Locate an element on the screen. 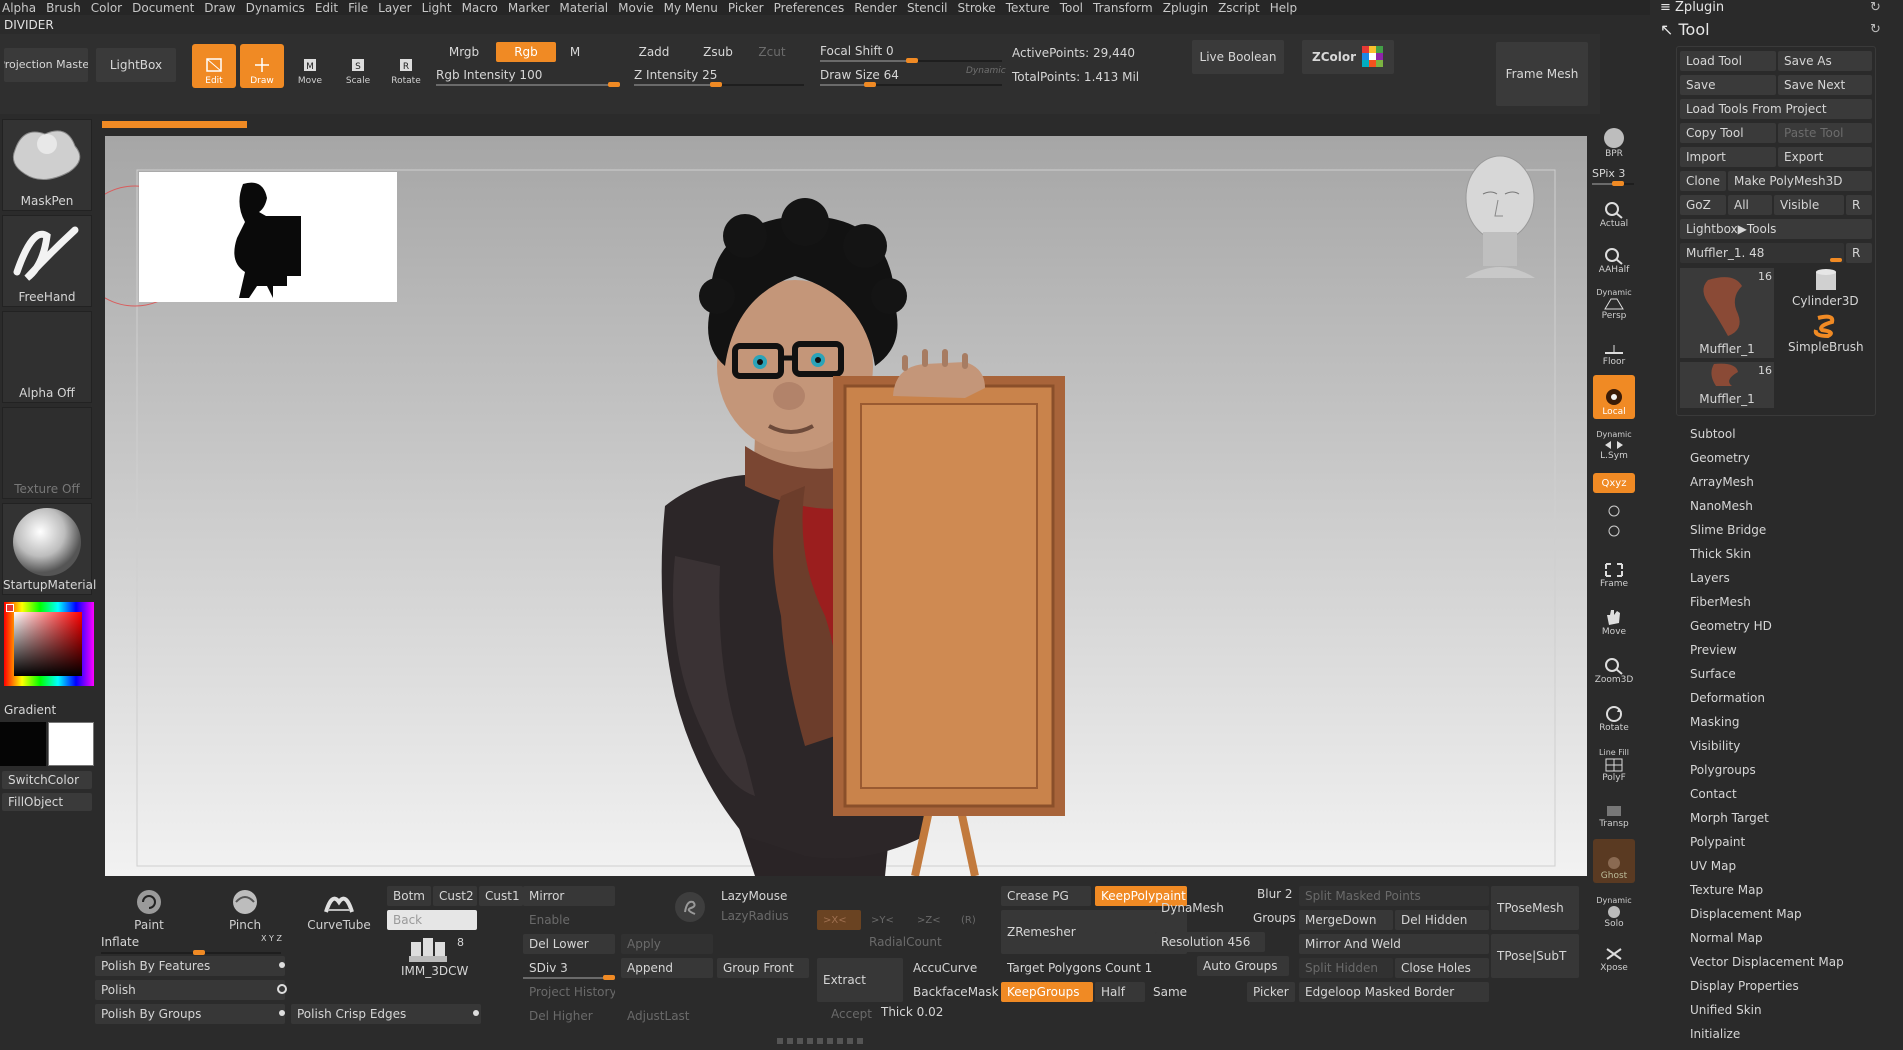 Image resolution: width=1903 pixels, height=1050 pixels. rotate-axis-icons is located at coordinates (1614, 520).